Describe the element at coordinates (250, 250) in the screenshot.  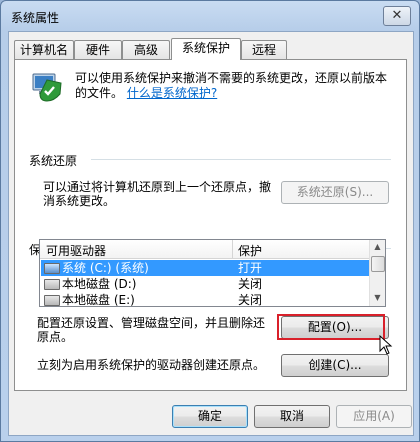
I see `column-protection: 保护` at that location.